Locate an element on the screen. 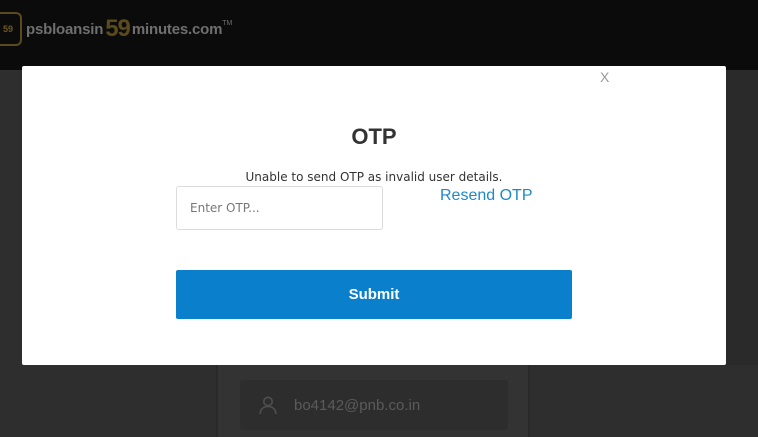  background-email-text: bo4142@pnb.co.in is located at coordinates (357, 405).